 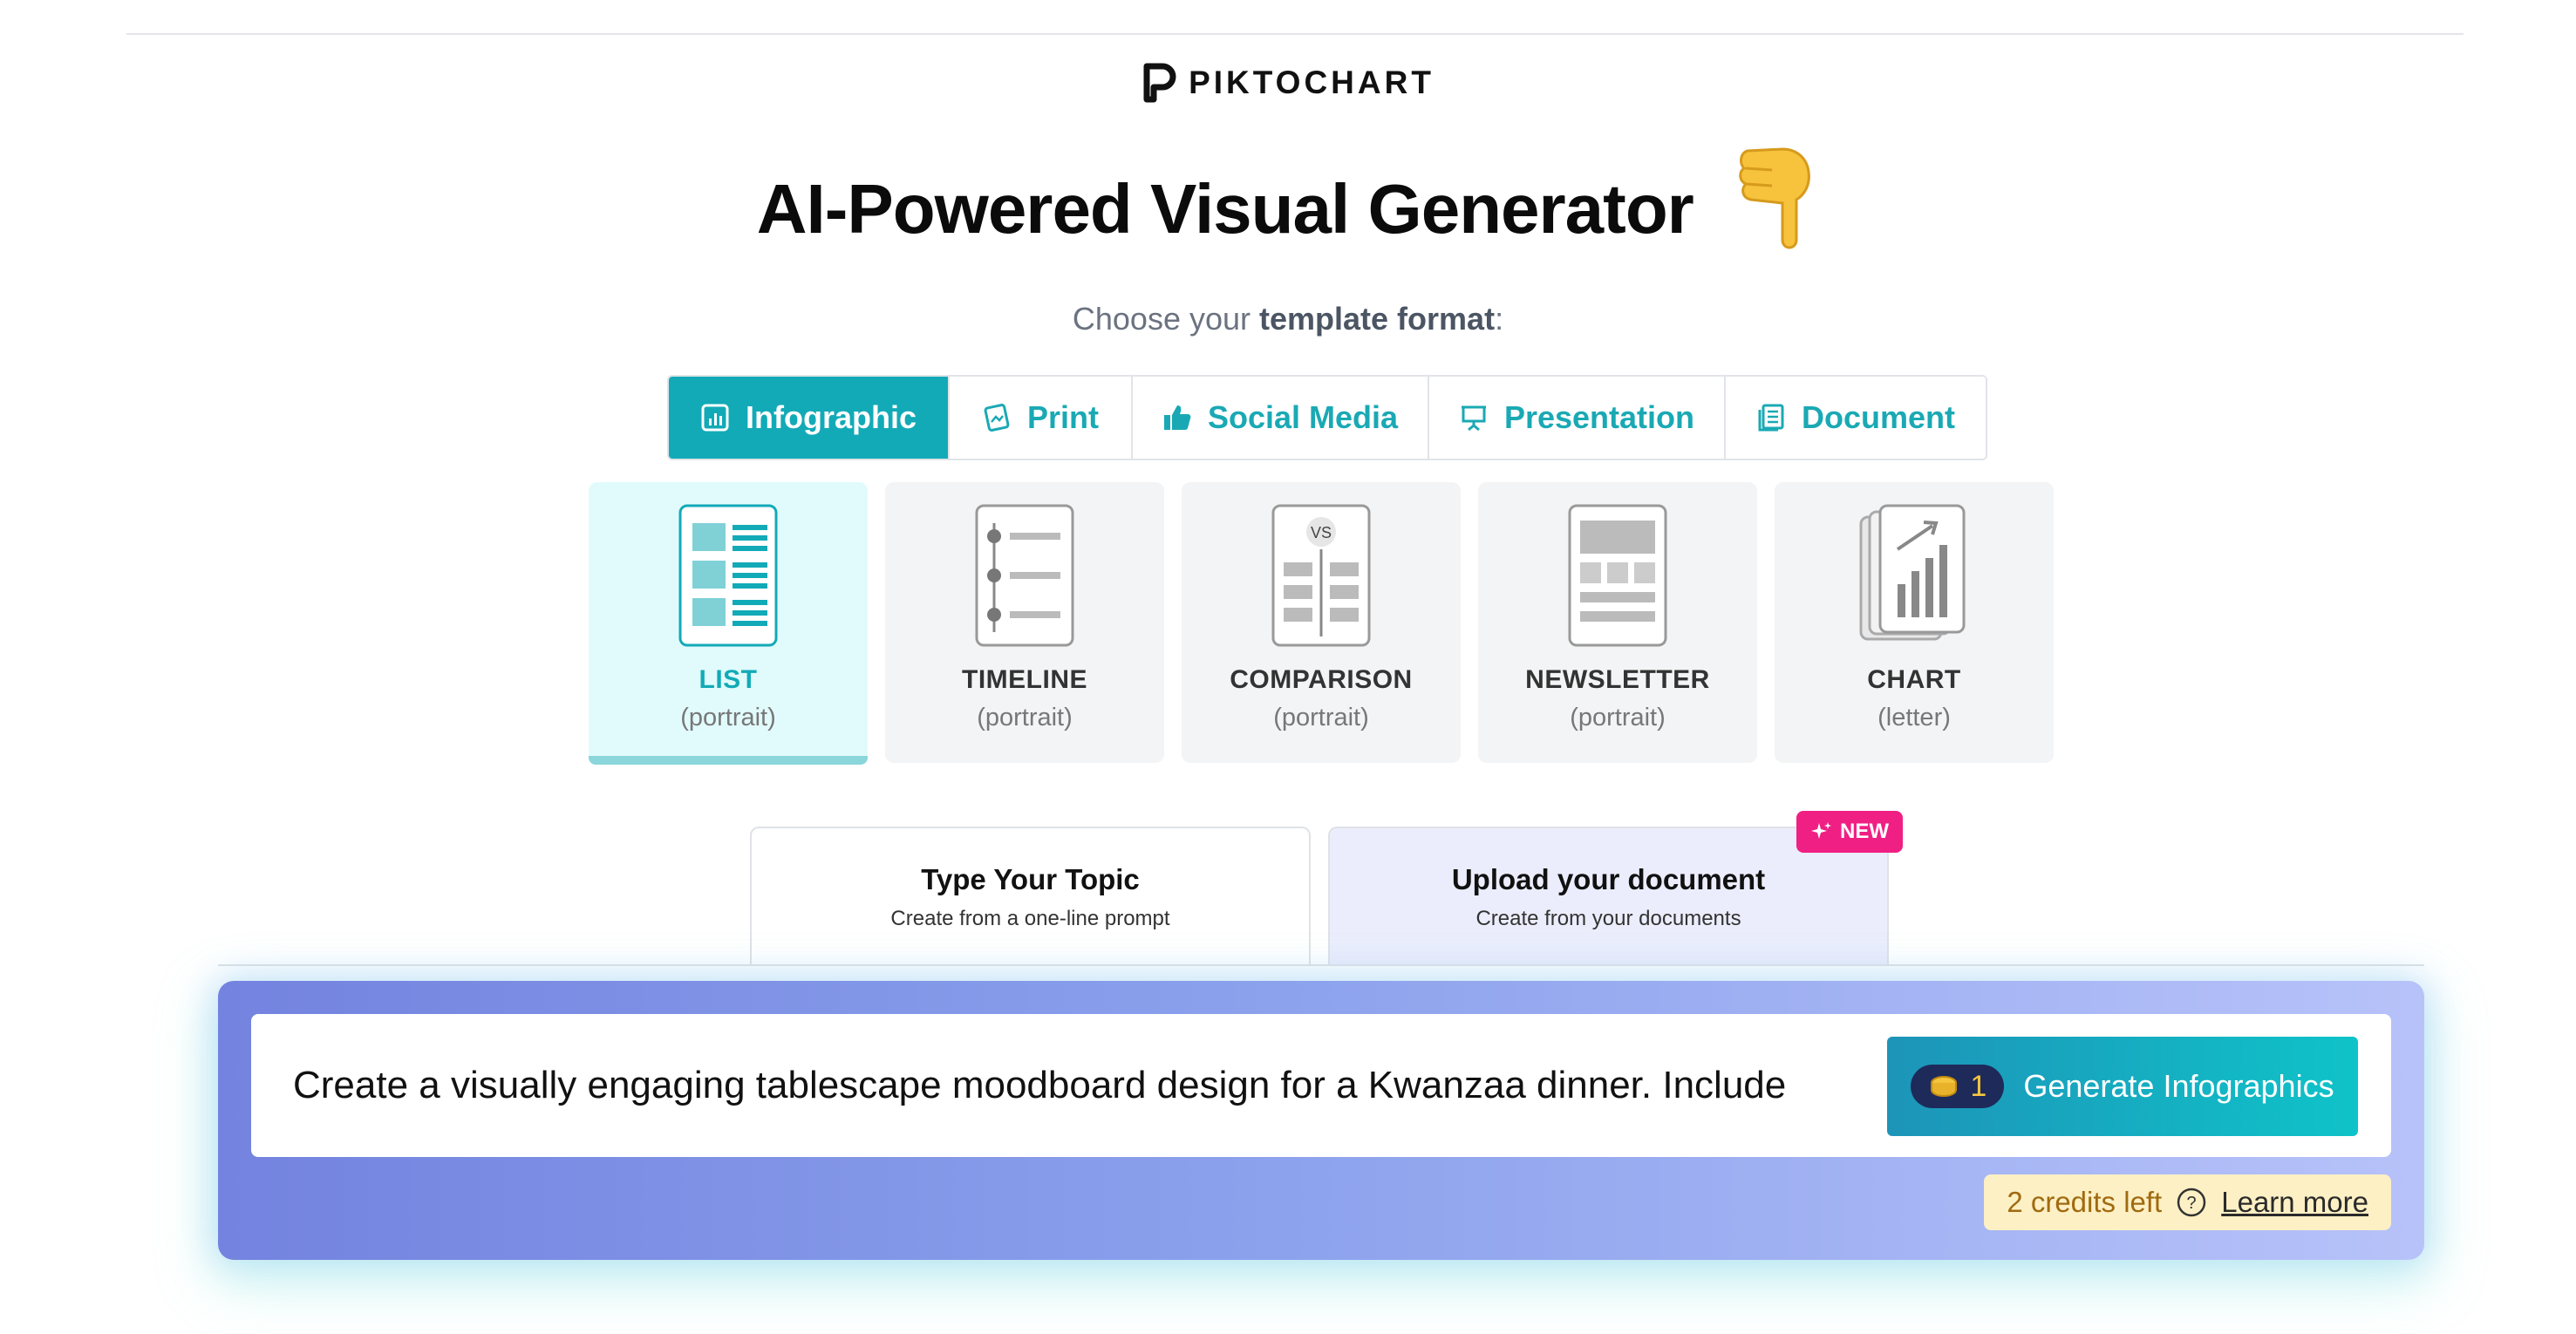 I want to click on page-title: AI-Powered Visual Generator, so click(x=1225, y=209).